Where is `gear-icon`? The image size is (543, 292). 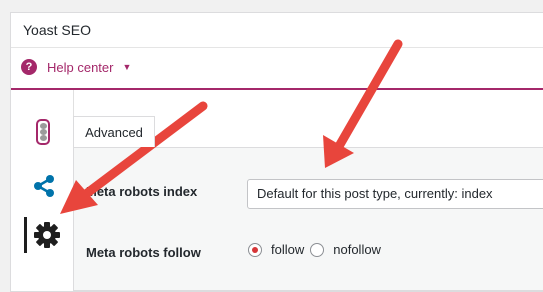
gear-icon is located at coordinates (47, 235).